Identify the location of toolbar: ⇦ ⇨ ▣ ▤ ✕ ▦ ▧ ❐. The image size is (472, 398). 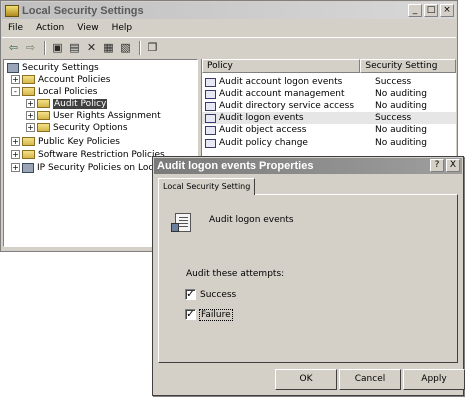
(229, 47).